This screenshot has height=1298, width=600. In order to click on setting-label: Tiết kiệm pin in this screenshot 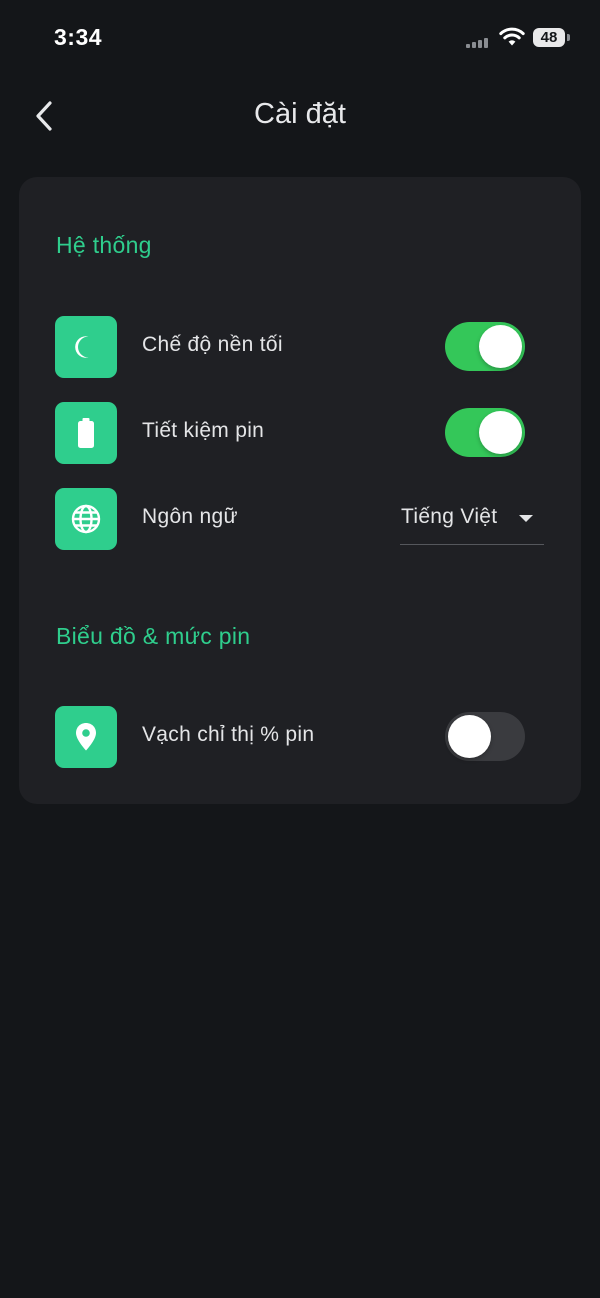, I will do `click(203, 430)`.